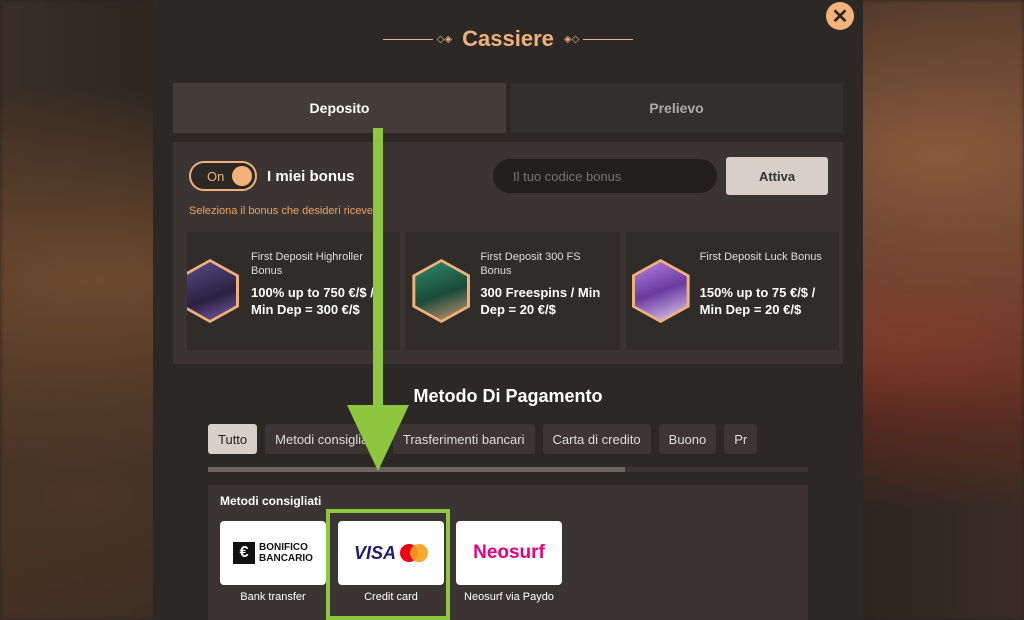  Describe the element at coordinates (777, 176) in the screenshot. I see `activate-button: Attiva` at that location.